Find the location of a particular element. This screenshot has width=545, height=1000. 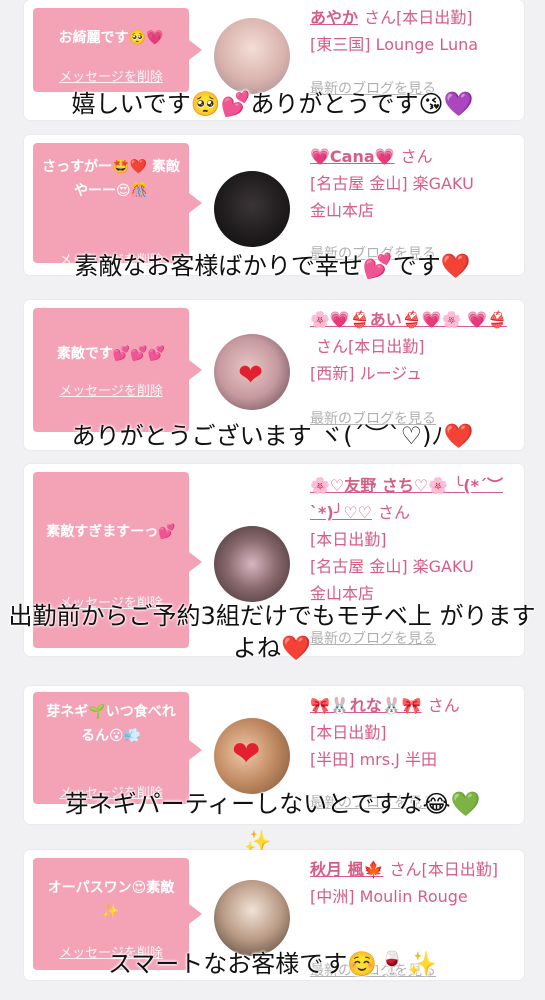

shop-text: [西新] ルージュ is located at coordinates (366, 373).